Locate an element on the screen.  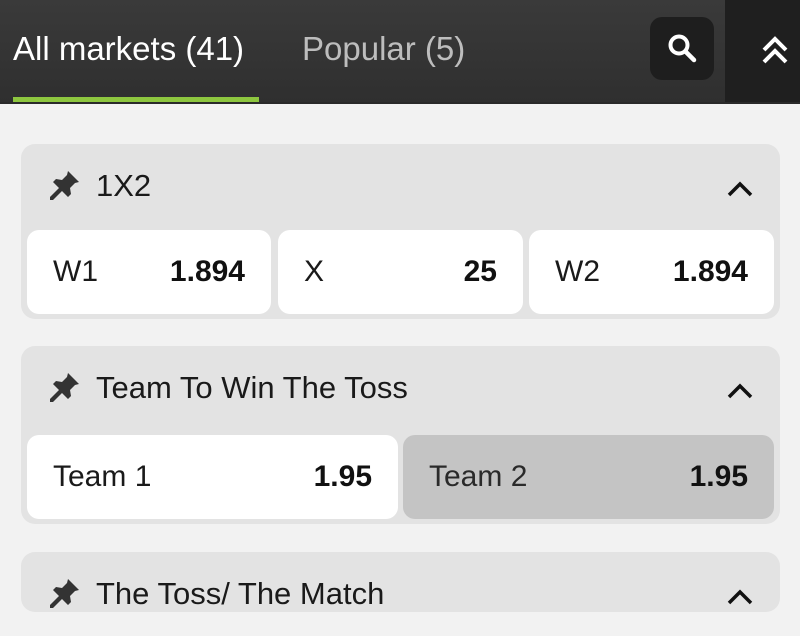
odd-label: Team 1 is located at coordinates (102, 476).